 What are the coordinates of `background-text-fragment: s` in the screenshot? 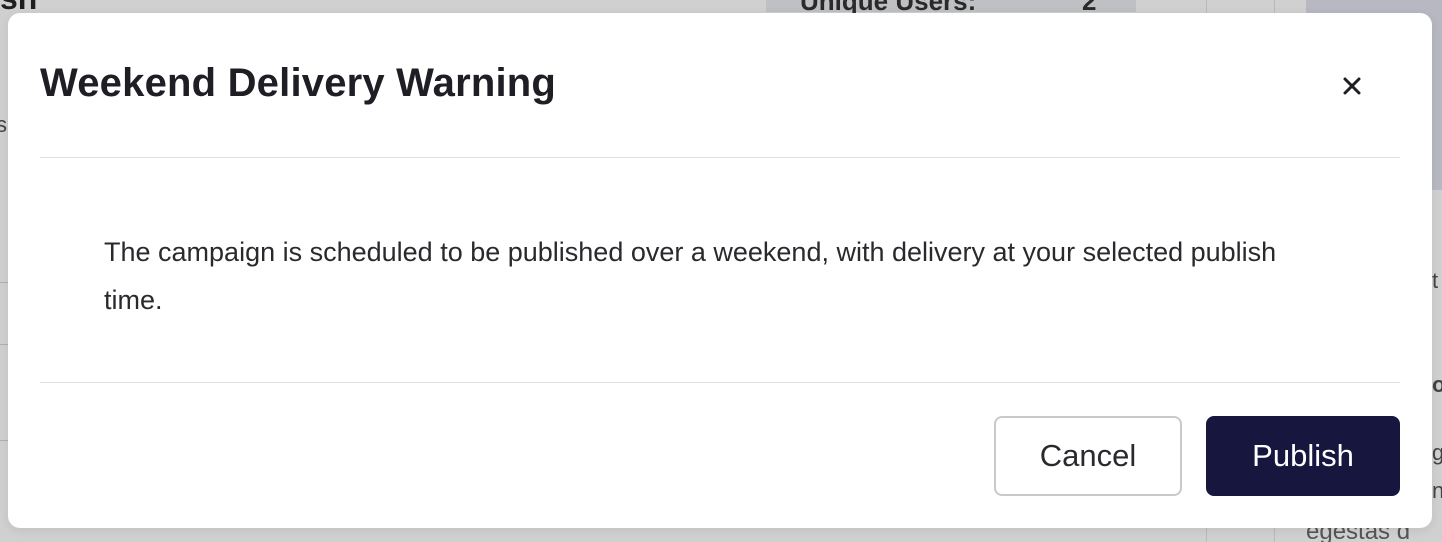 It's located at (3, 124).